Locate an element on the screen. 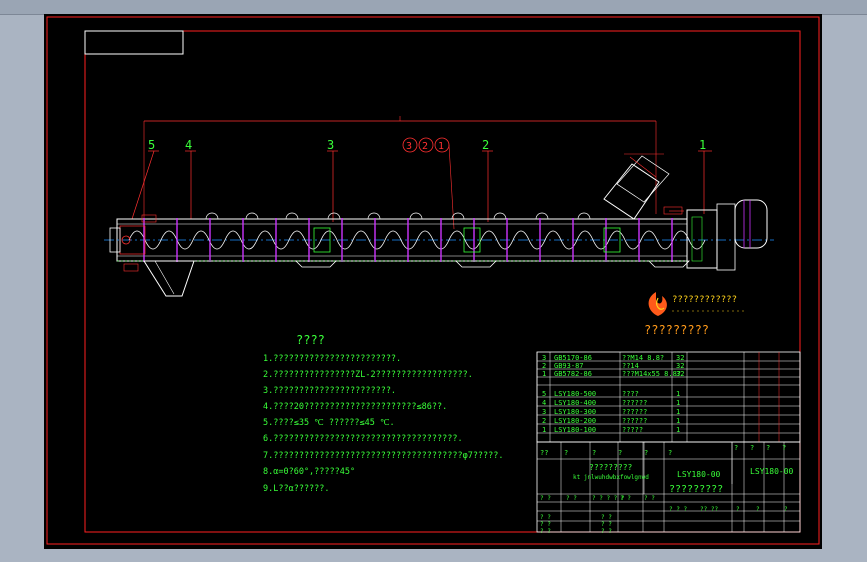  part-row-no: 5 is located at coordinates (544, 394).